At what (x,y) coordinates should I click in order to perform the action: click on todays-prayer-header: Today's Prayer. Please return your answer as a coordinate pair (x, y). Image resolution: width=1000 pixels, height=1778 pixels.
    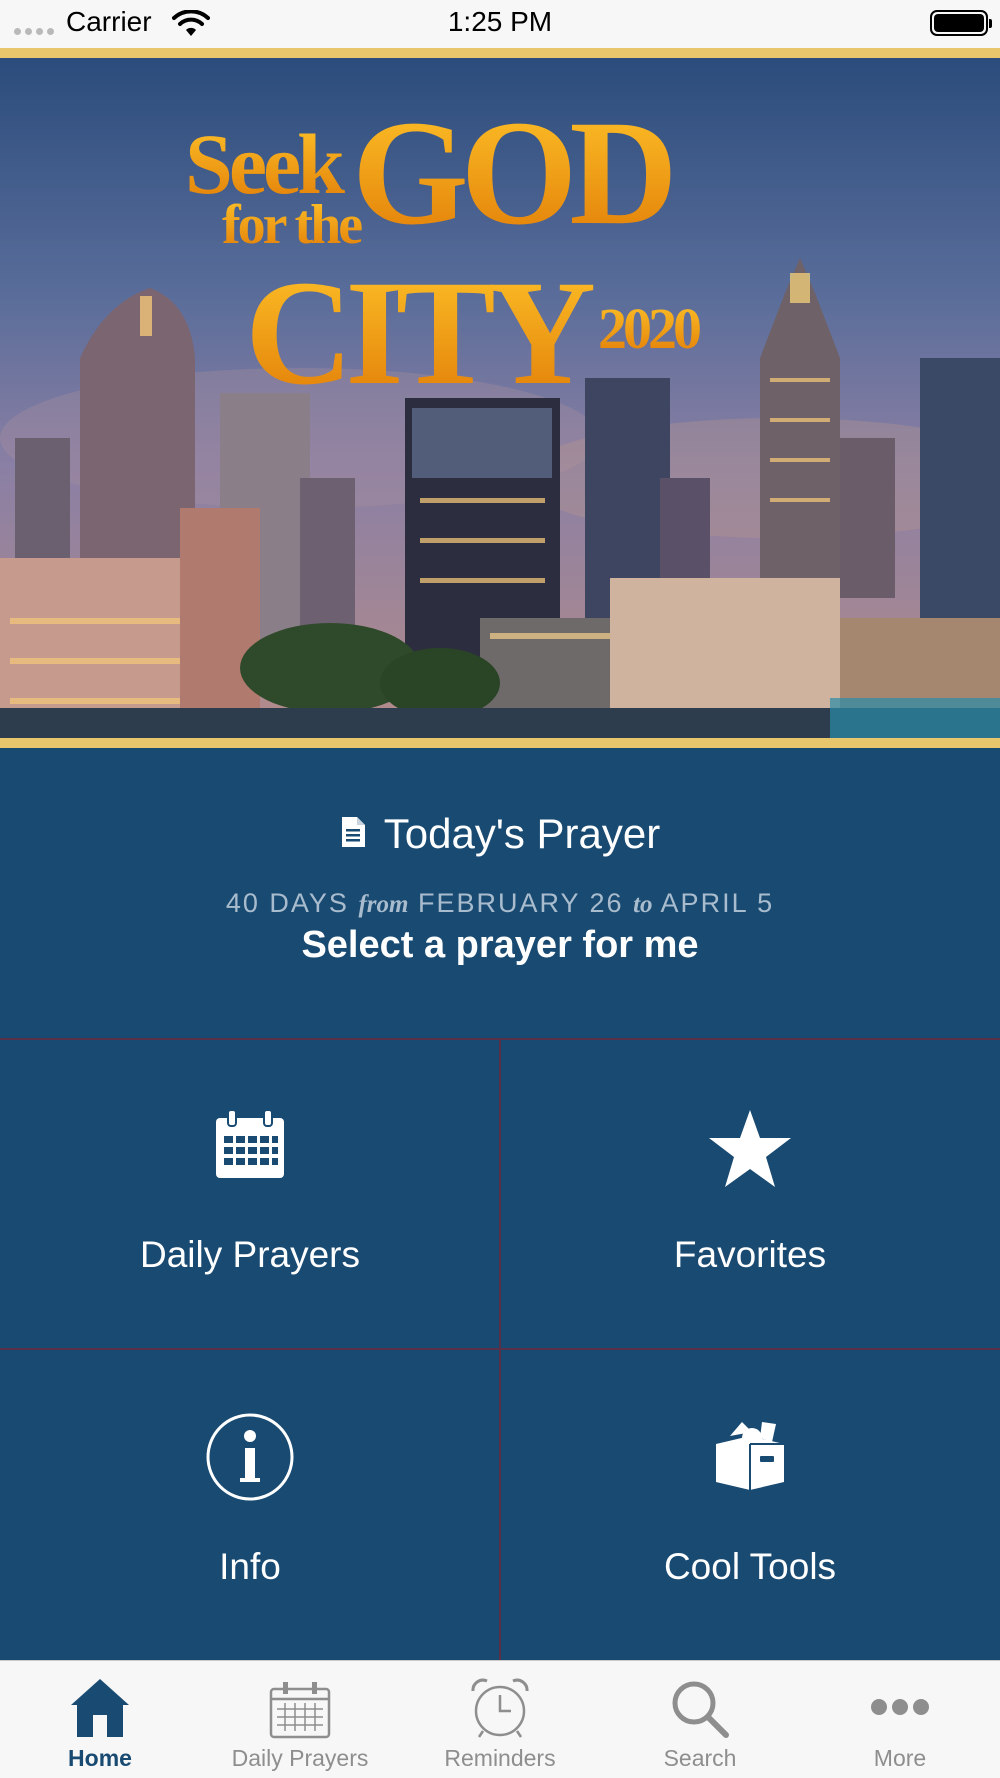
    Looking at the image, I should click on (500, 834).